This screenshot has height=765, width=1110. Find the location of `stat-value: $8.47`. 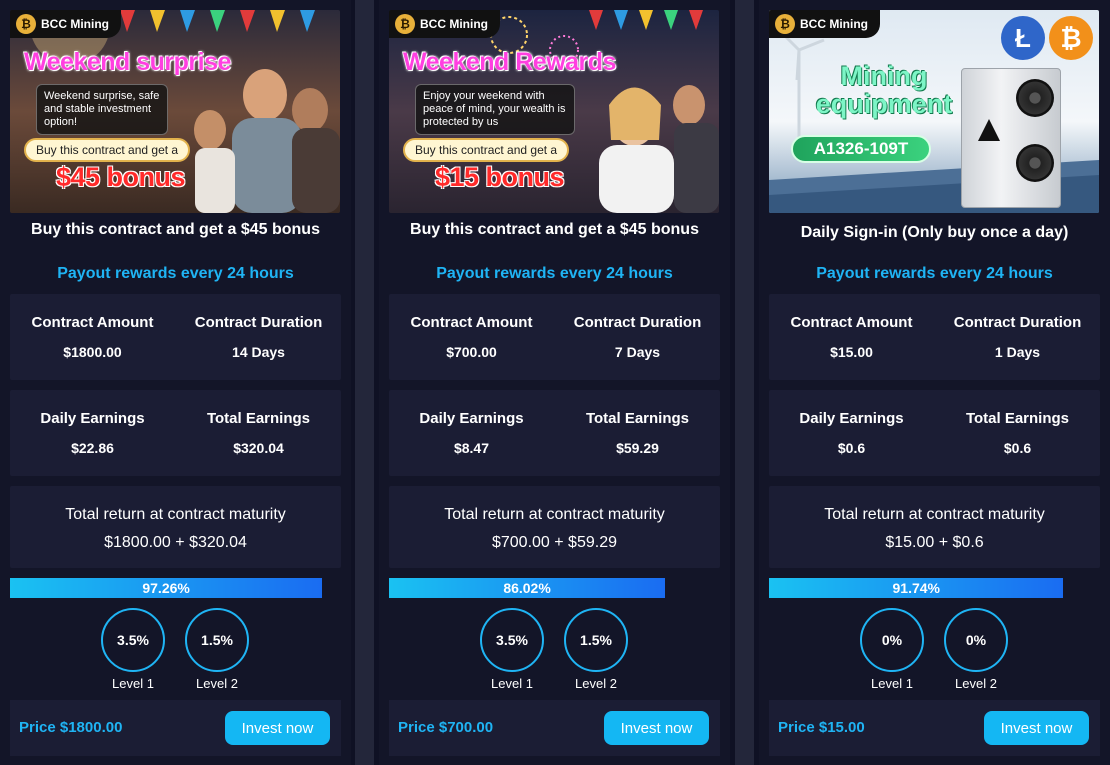

stat-value: $8.47 is located at coordinates (471, 448).